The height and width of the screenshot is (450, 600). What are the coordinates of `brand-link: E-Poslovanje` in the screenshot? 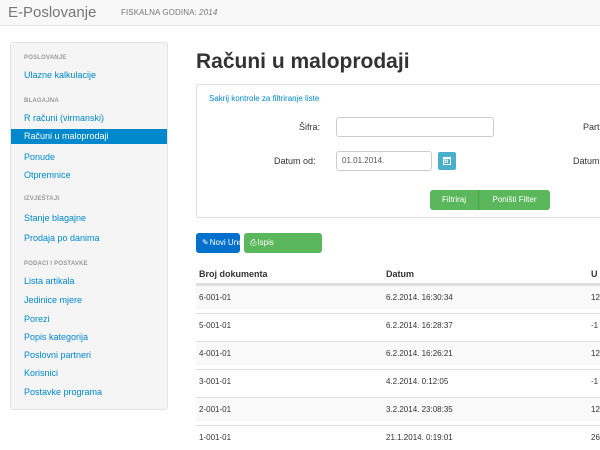 It's located at (52, 12).